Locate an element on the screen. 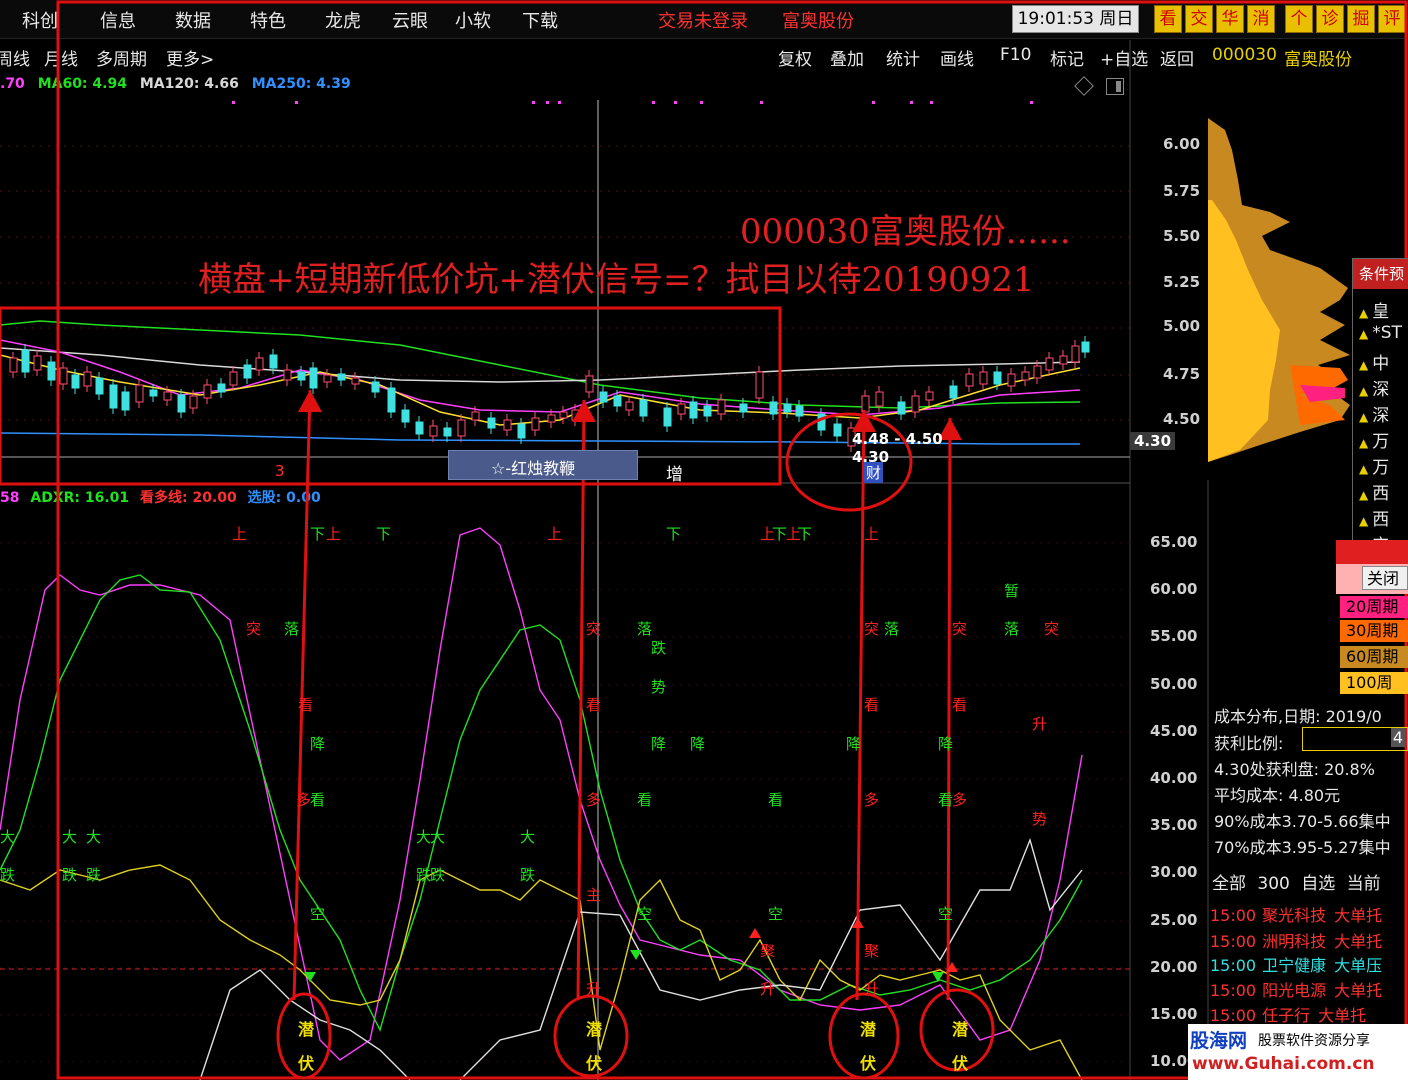 This screenshot has height=1080, width=1408. watermark-url: www.Guhai.com.cn is located at coordinates (1283, 1064).